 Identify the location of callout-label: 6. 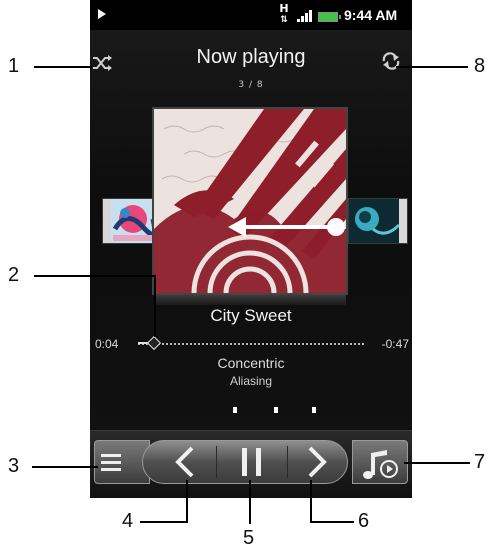
(364, 521).